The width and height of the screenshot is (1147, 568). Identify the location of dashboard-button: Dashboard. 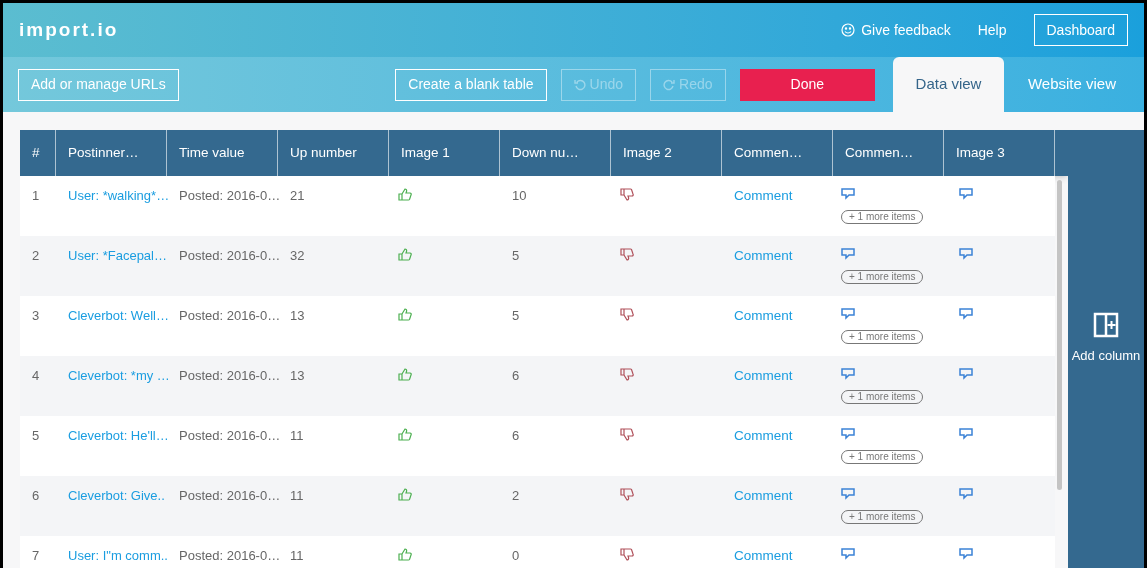
(1080, 30).